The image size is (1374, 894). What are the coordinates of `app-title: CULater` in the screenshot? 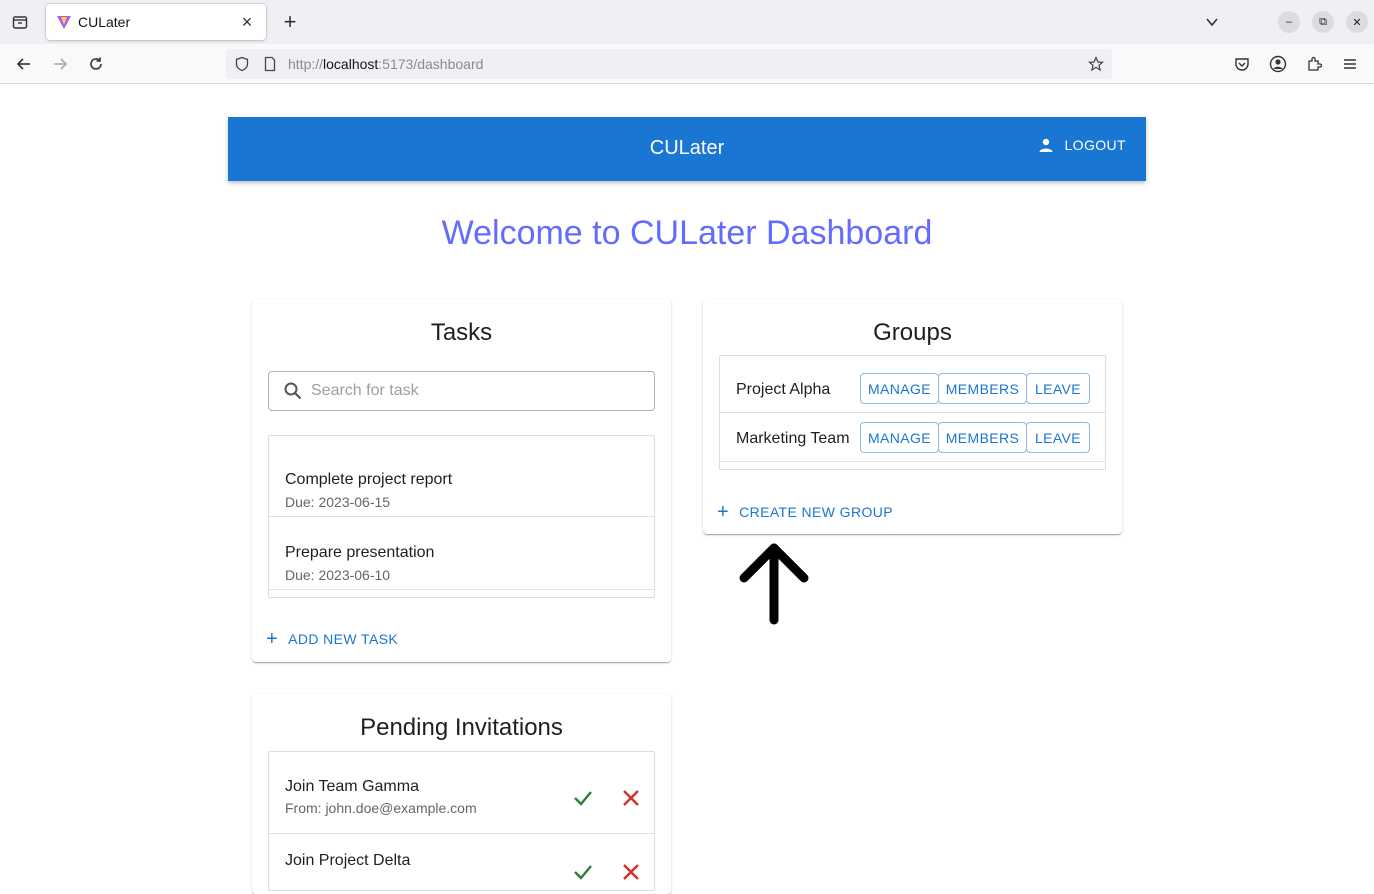 It's located at (687, 148).